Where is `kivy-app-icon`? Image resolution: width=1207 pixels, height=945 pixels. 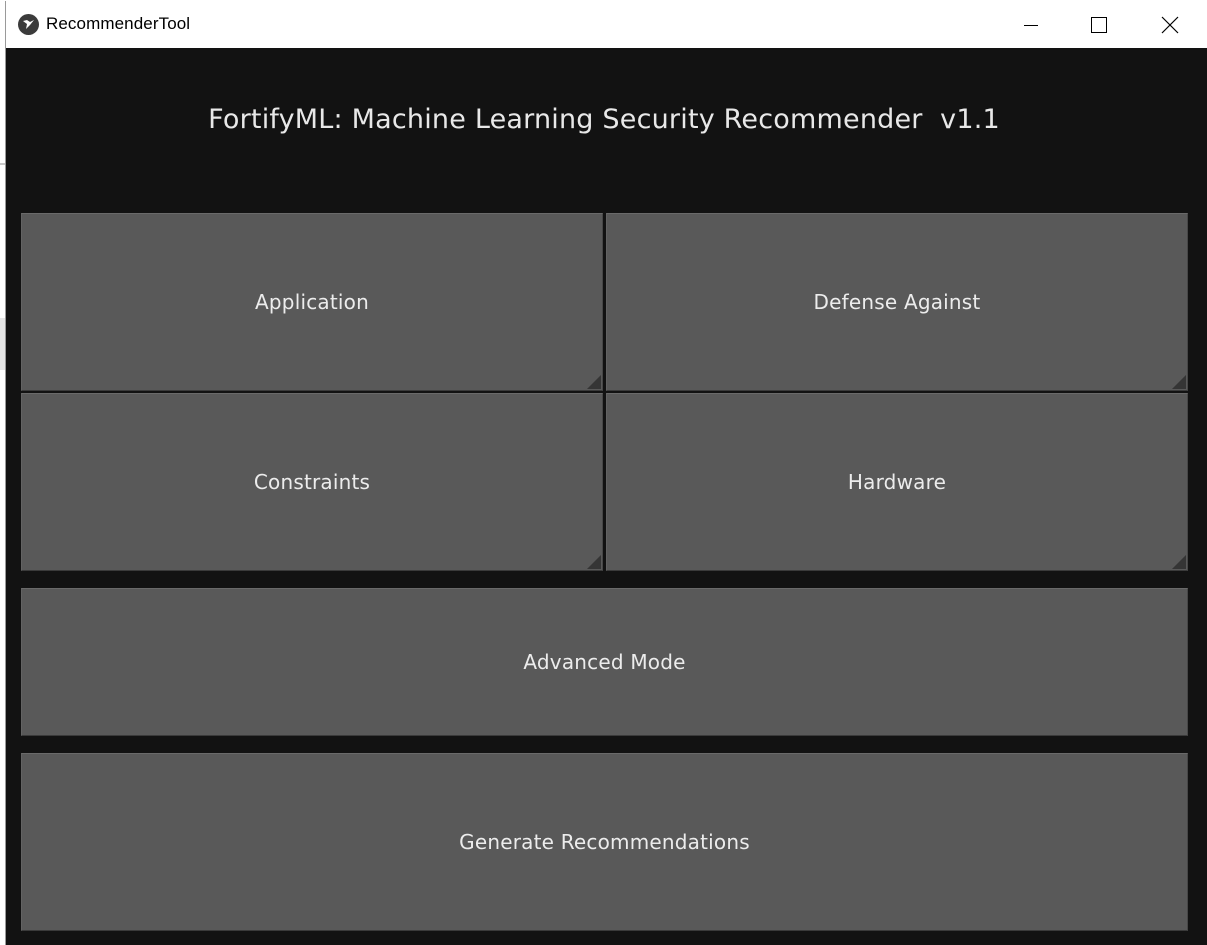 kivy-app-icon is located at coordinates (28, 24).